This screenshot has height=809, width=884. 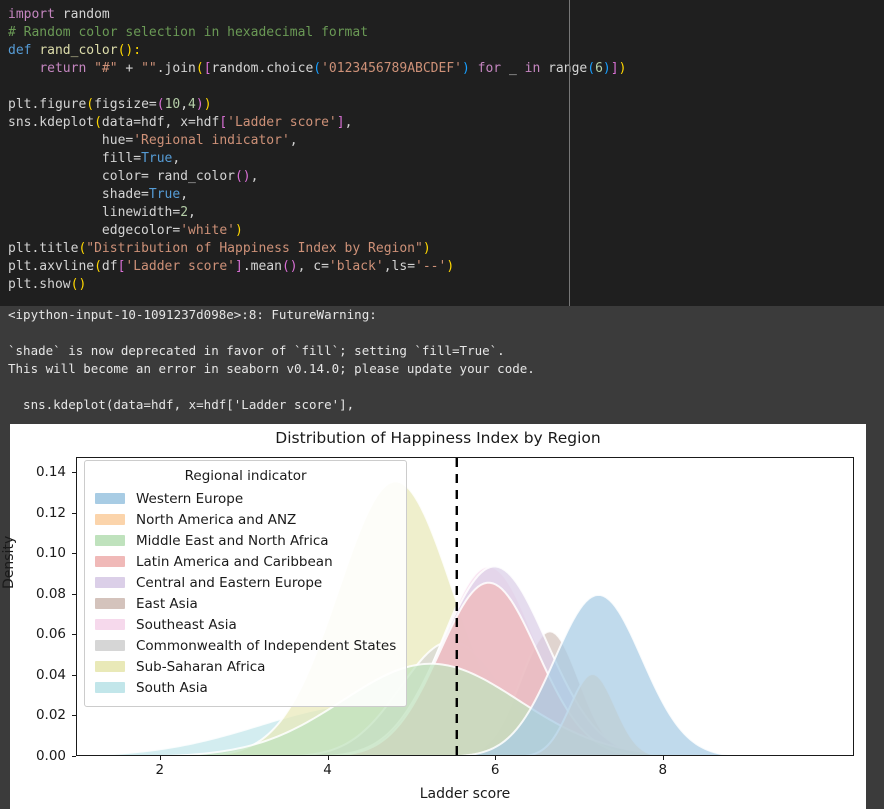 What do you see at coordinates (442, 105) in the screenshot?
I see `code-line: plt.figure(figsize=(10,4))` at bounding box center [442, 105].